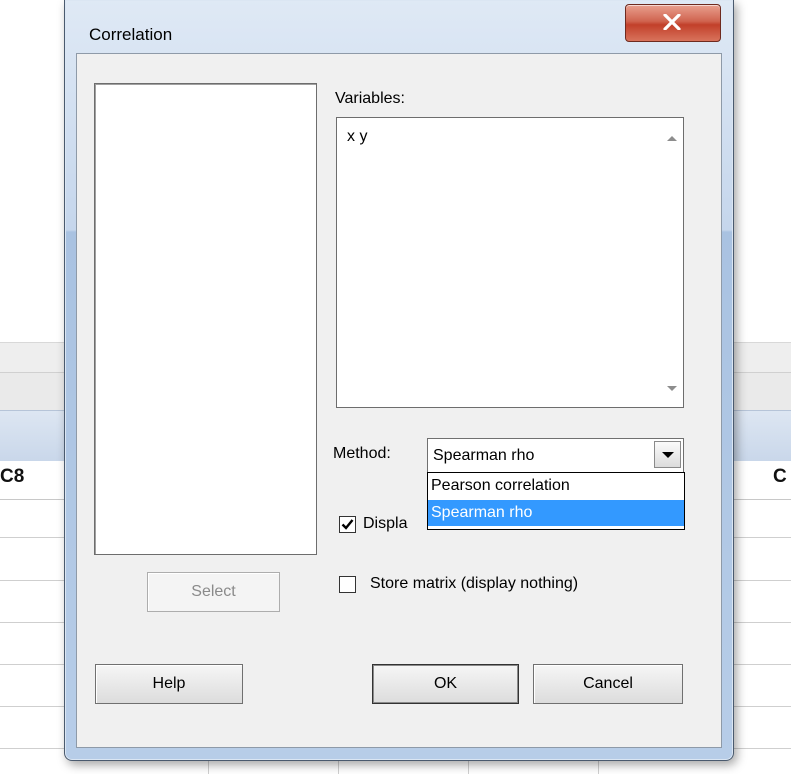 Image resolution: width=791 pixels, height=774 pixels. I want to click on variables-scrollbar, so click(672, 262).